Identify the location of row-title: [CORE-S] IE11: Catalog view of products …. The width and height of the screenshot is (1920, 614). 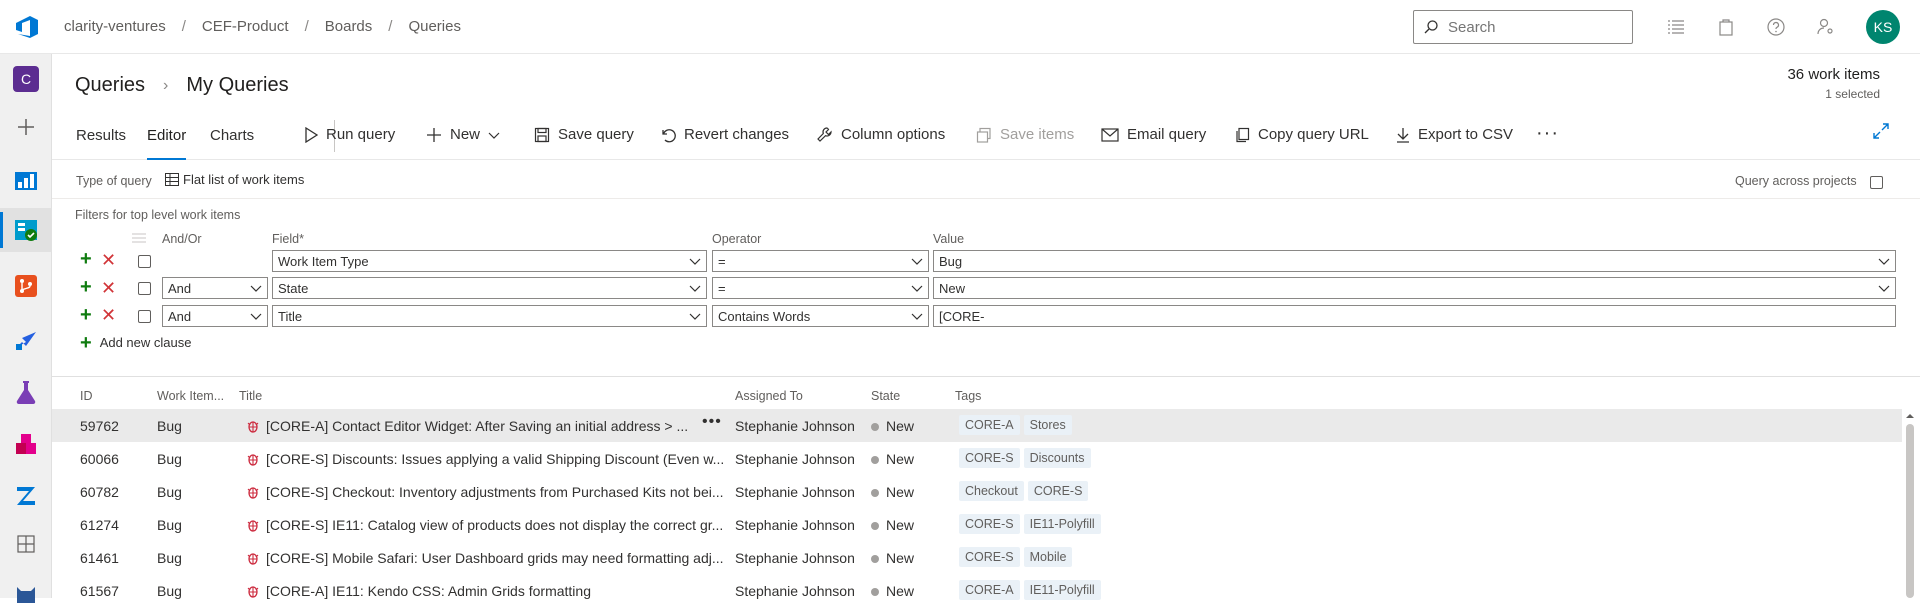
(497, 525).